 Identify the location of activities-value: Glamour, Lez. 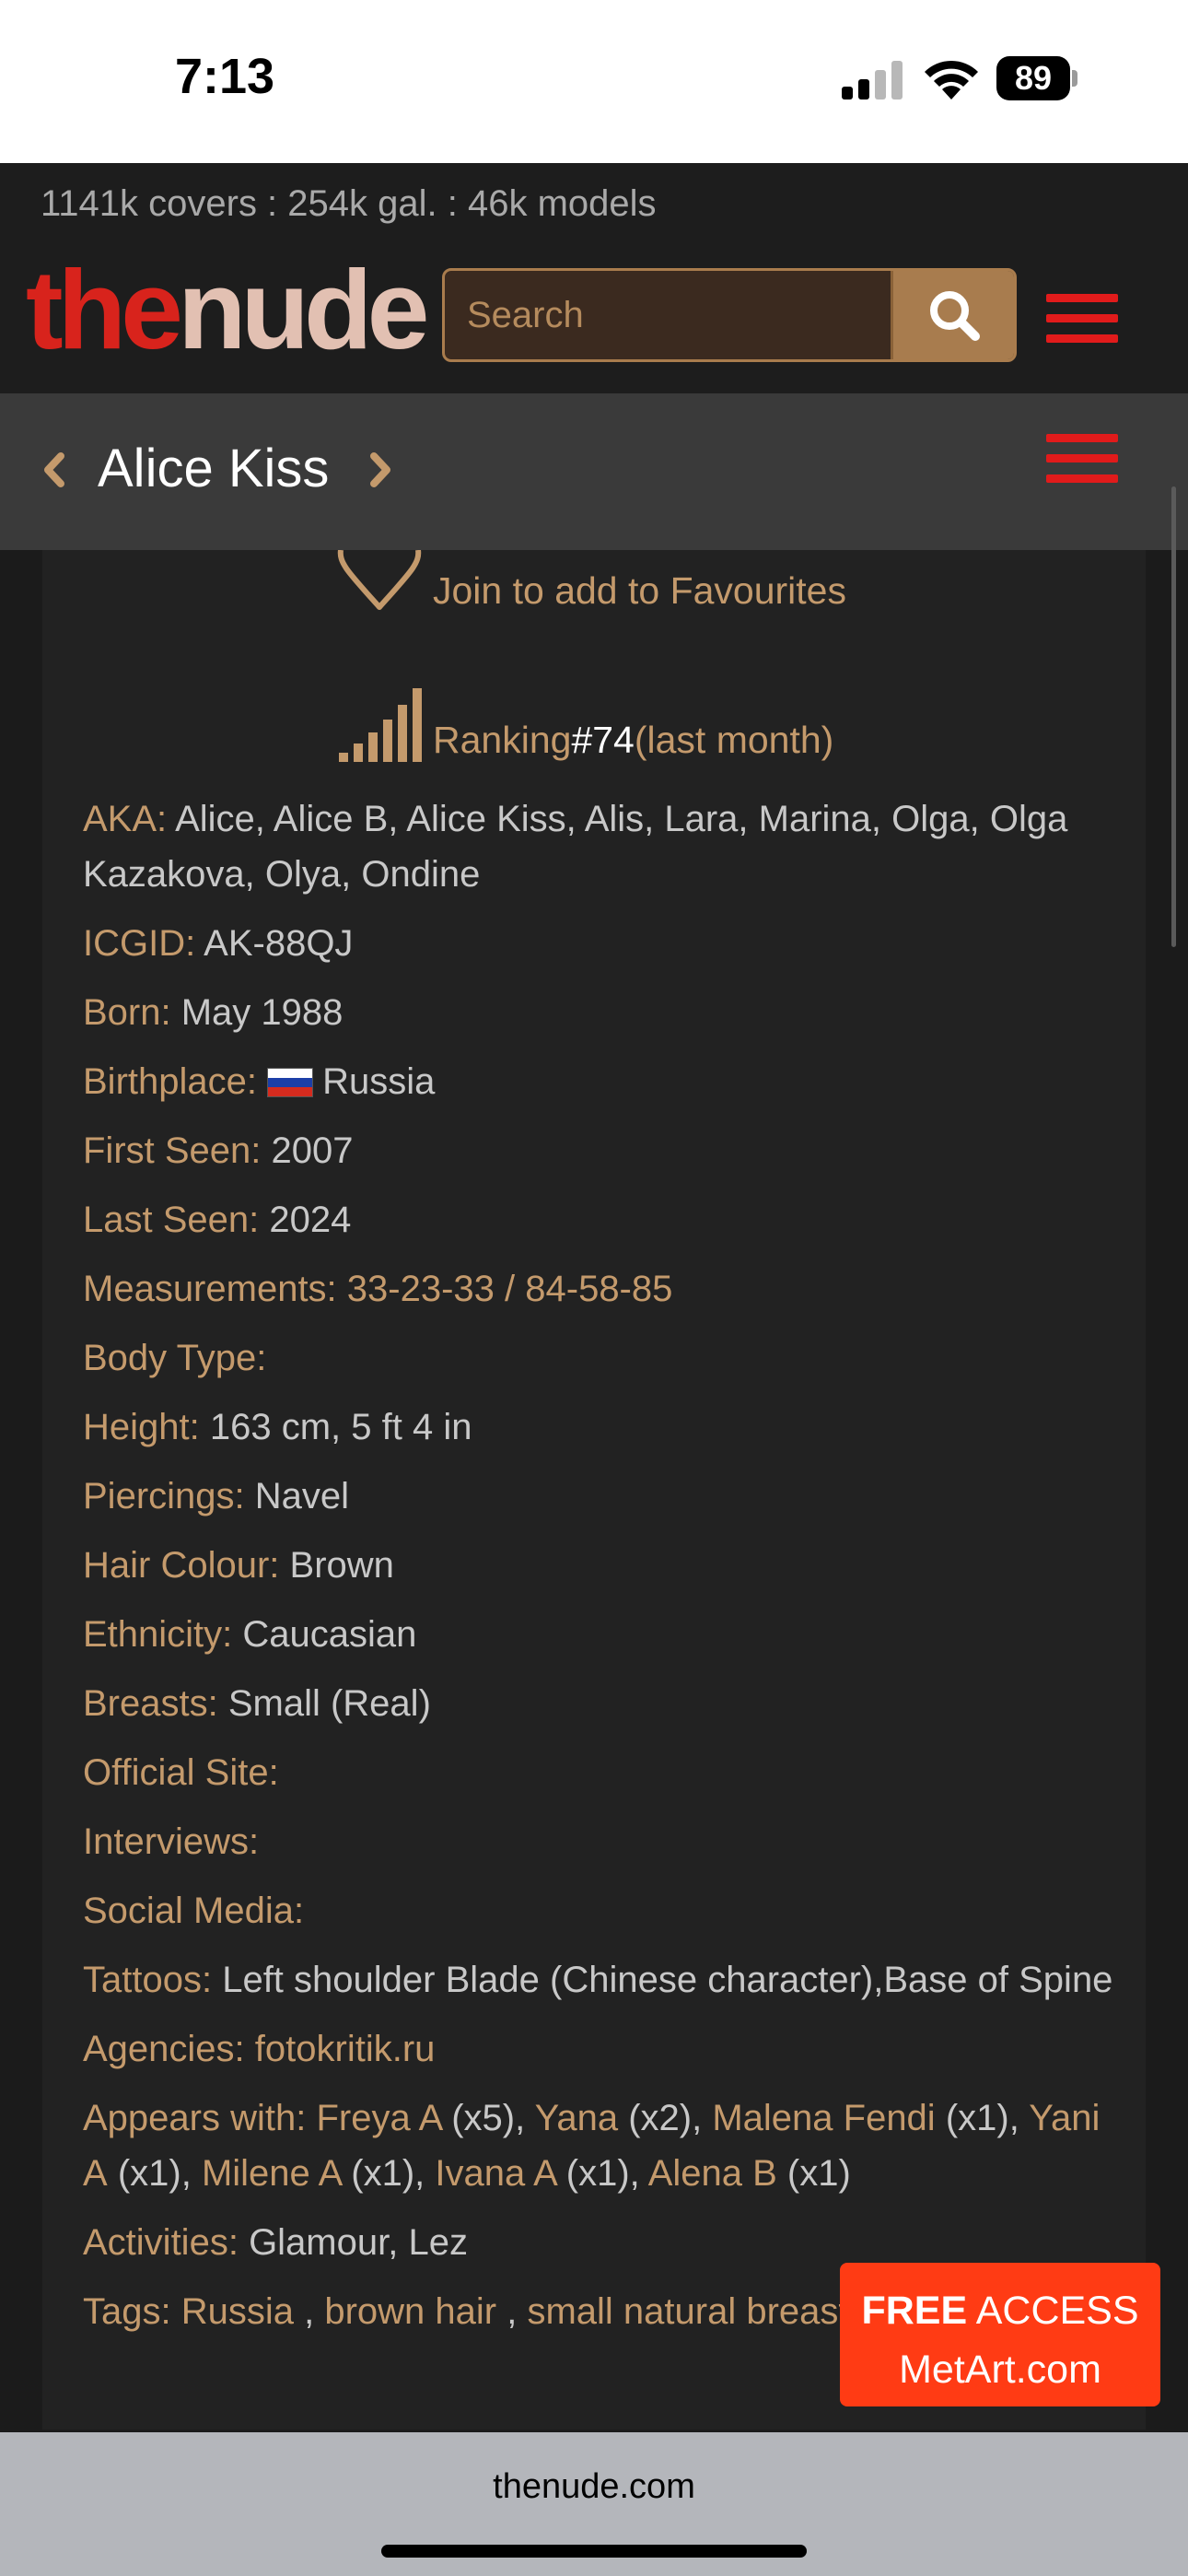
(358, 2242).